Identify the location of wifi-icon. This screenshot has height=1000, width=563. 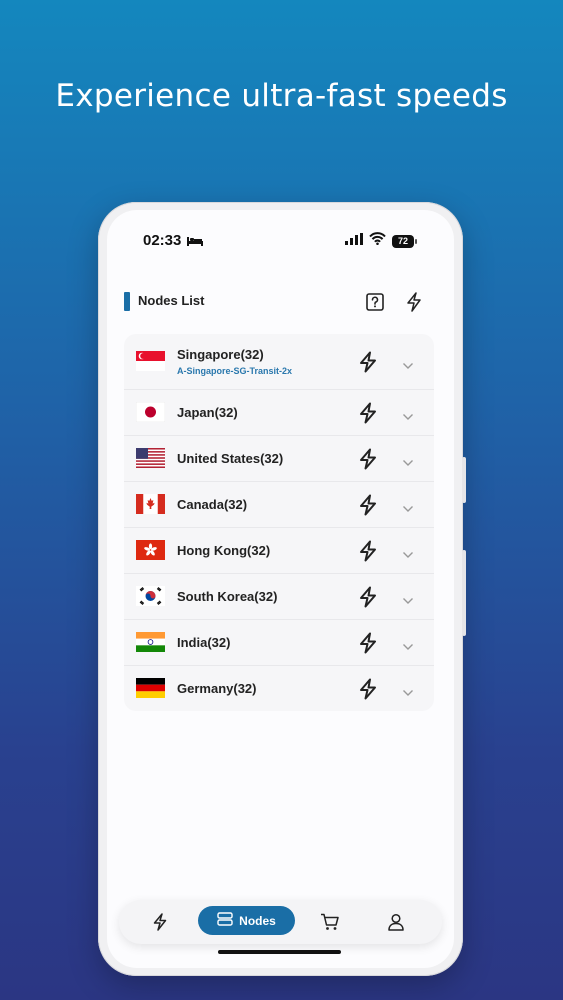
(377, 241).